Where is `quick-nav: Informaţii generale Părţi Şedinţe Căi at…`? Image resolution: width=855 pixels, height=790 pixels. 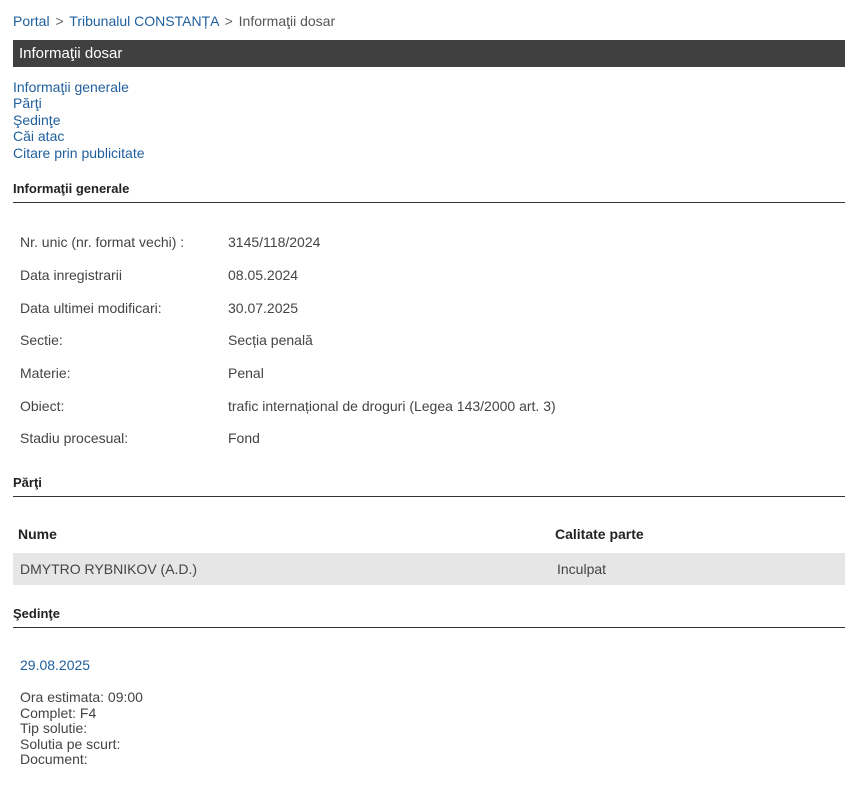 quick-nav: Informaţii generale Părţi Şedinţe Căi at… is located at coordinates (79, 120).